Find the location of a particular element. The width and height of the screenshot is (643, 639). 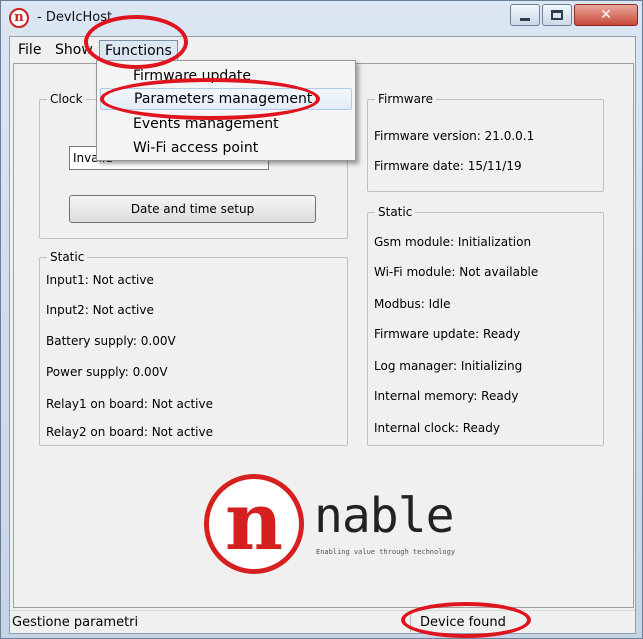

status-row: Firmware update: Ready is located at coordinates (447, 334).